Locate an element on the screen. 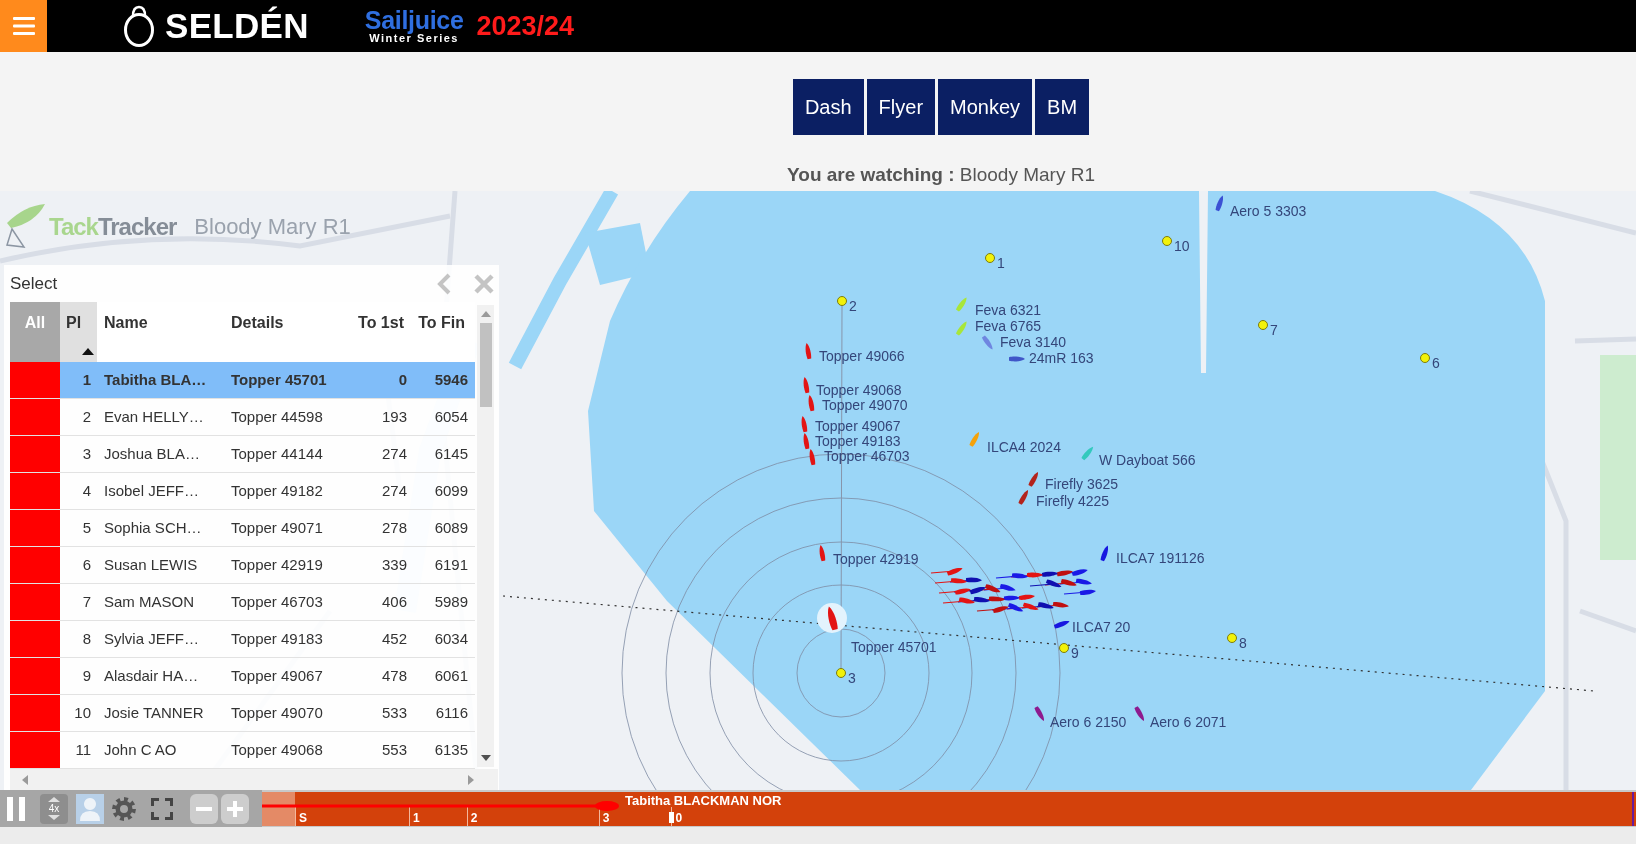 Image resolution: width=1636 pixels, height=844 pixels. table-cell-text: 6061 is located at coordinates (451, 676).